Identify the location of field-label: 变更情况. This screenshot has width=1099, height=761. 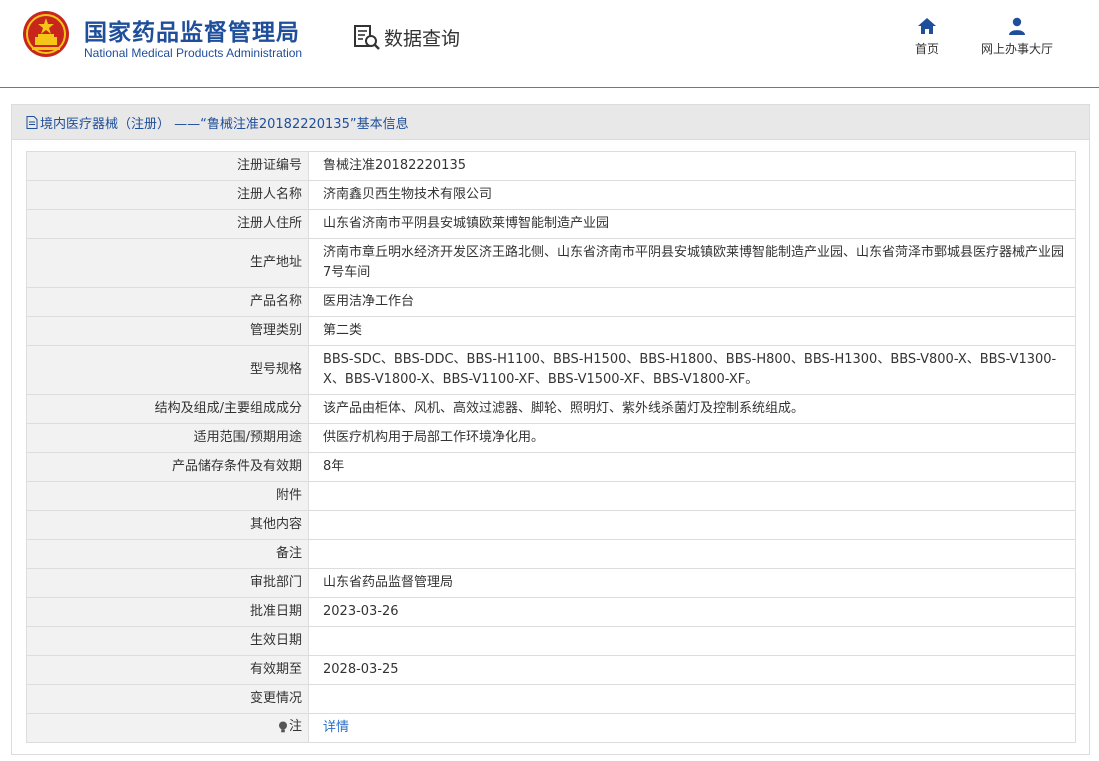
(167, 699).